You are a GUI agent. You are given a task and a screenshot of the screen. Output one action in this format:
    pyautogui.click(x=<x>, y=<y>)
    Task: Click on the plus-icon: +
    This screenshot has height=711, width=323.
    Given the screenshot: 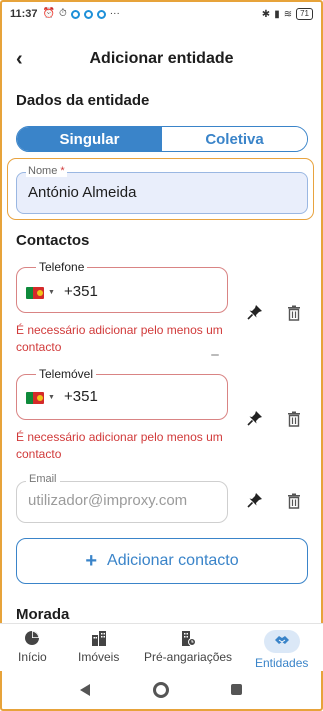 What is the action you would take?
    pyautogui.click(x=91, y=561)
    